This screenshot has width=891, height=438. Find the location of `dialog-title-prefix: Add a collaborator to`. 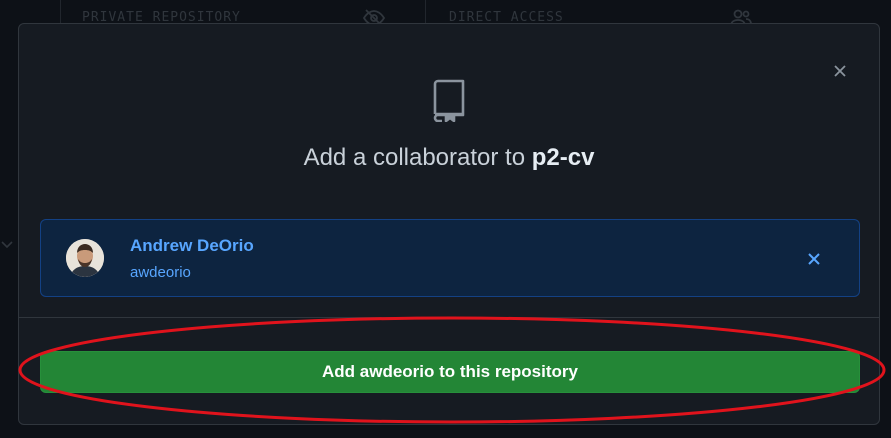

dialog-title-prefix: Add a collaborator to is located at coordinates (417, 157).